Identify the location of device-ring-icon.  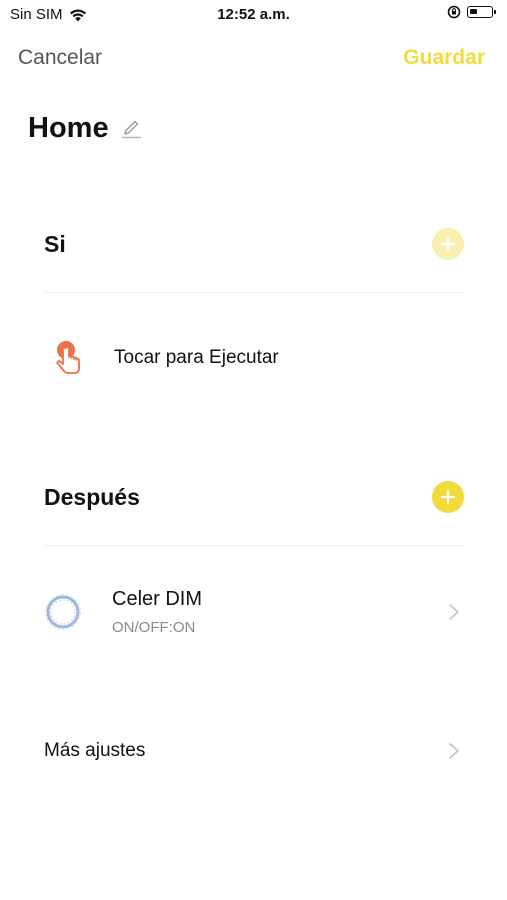
(63, 612).